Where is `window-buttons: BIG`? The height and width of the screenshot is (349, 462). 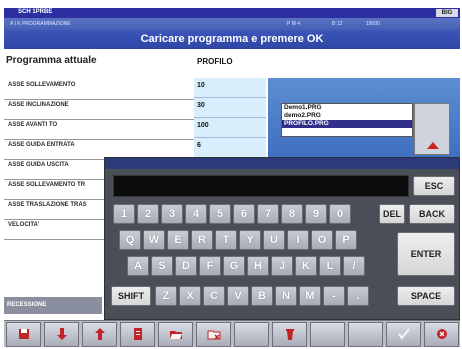 window-buttons: BIG is located at coordinates (447, 13).